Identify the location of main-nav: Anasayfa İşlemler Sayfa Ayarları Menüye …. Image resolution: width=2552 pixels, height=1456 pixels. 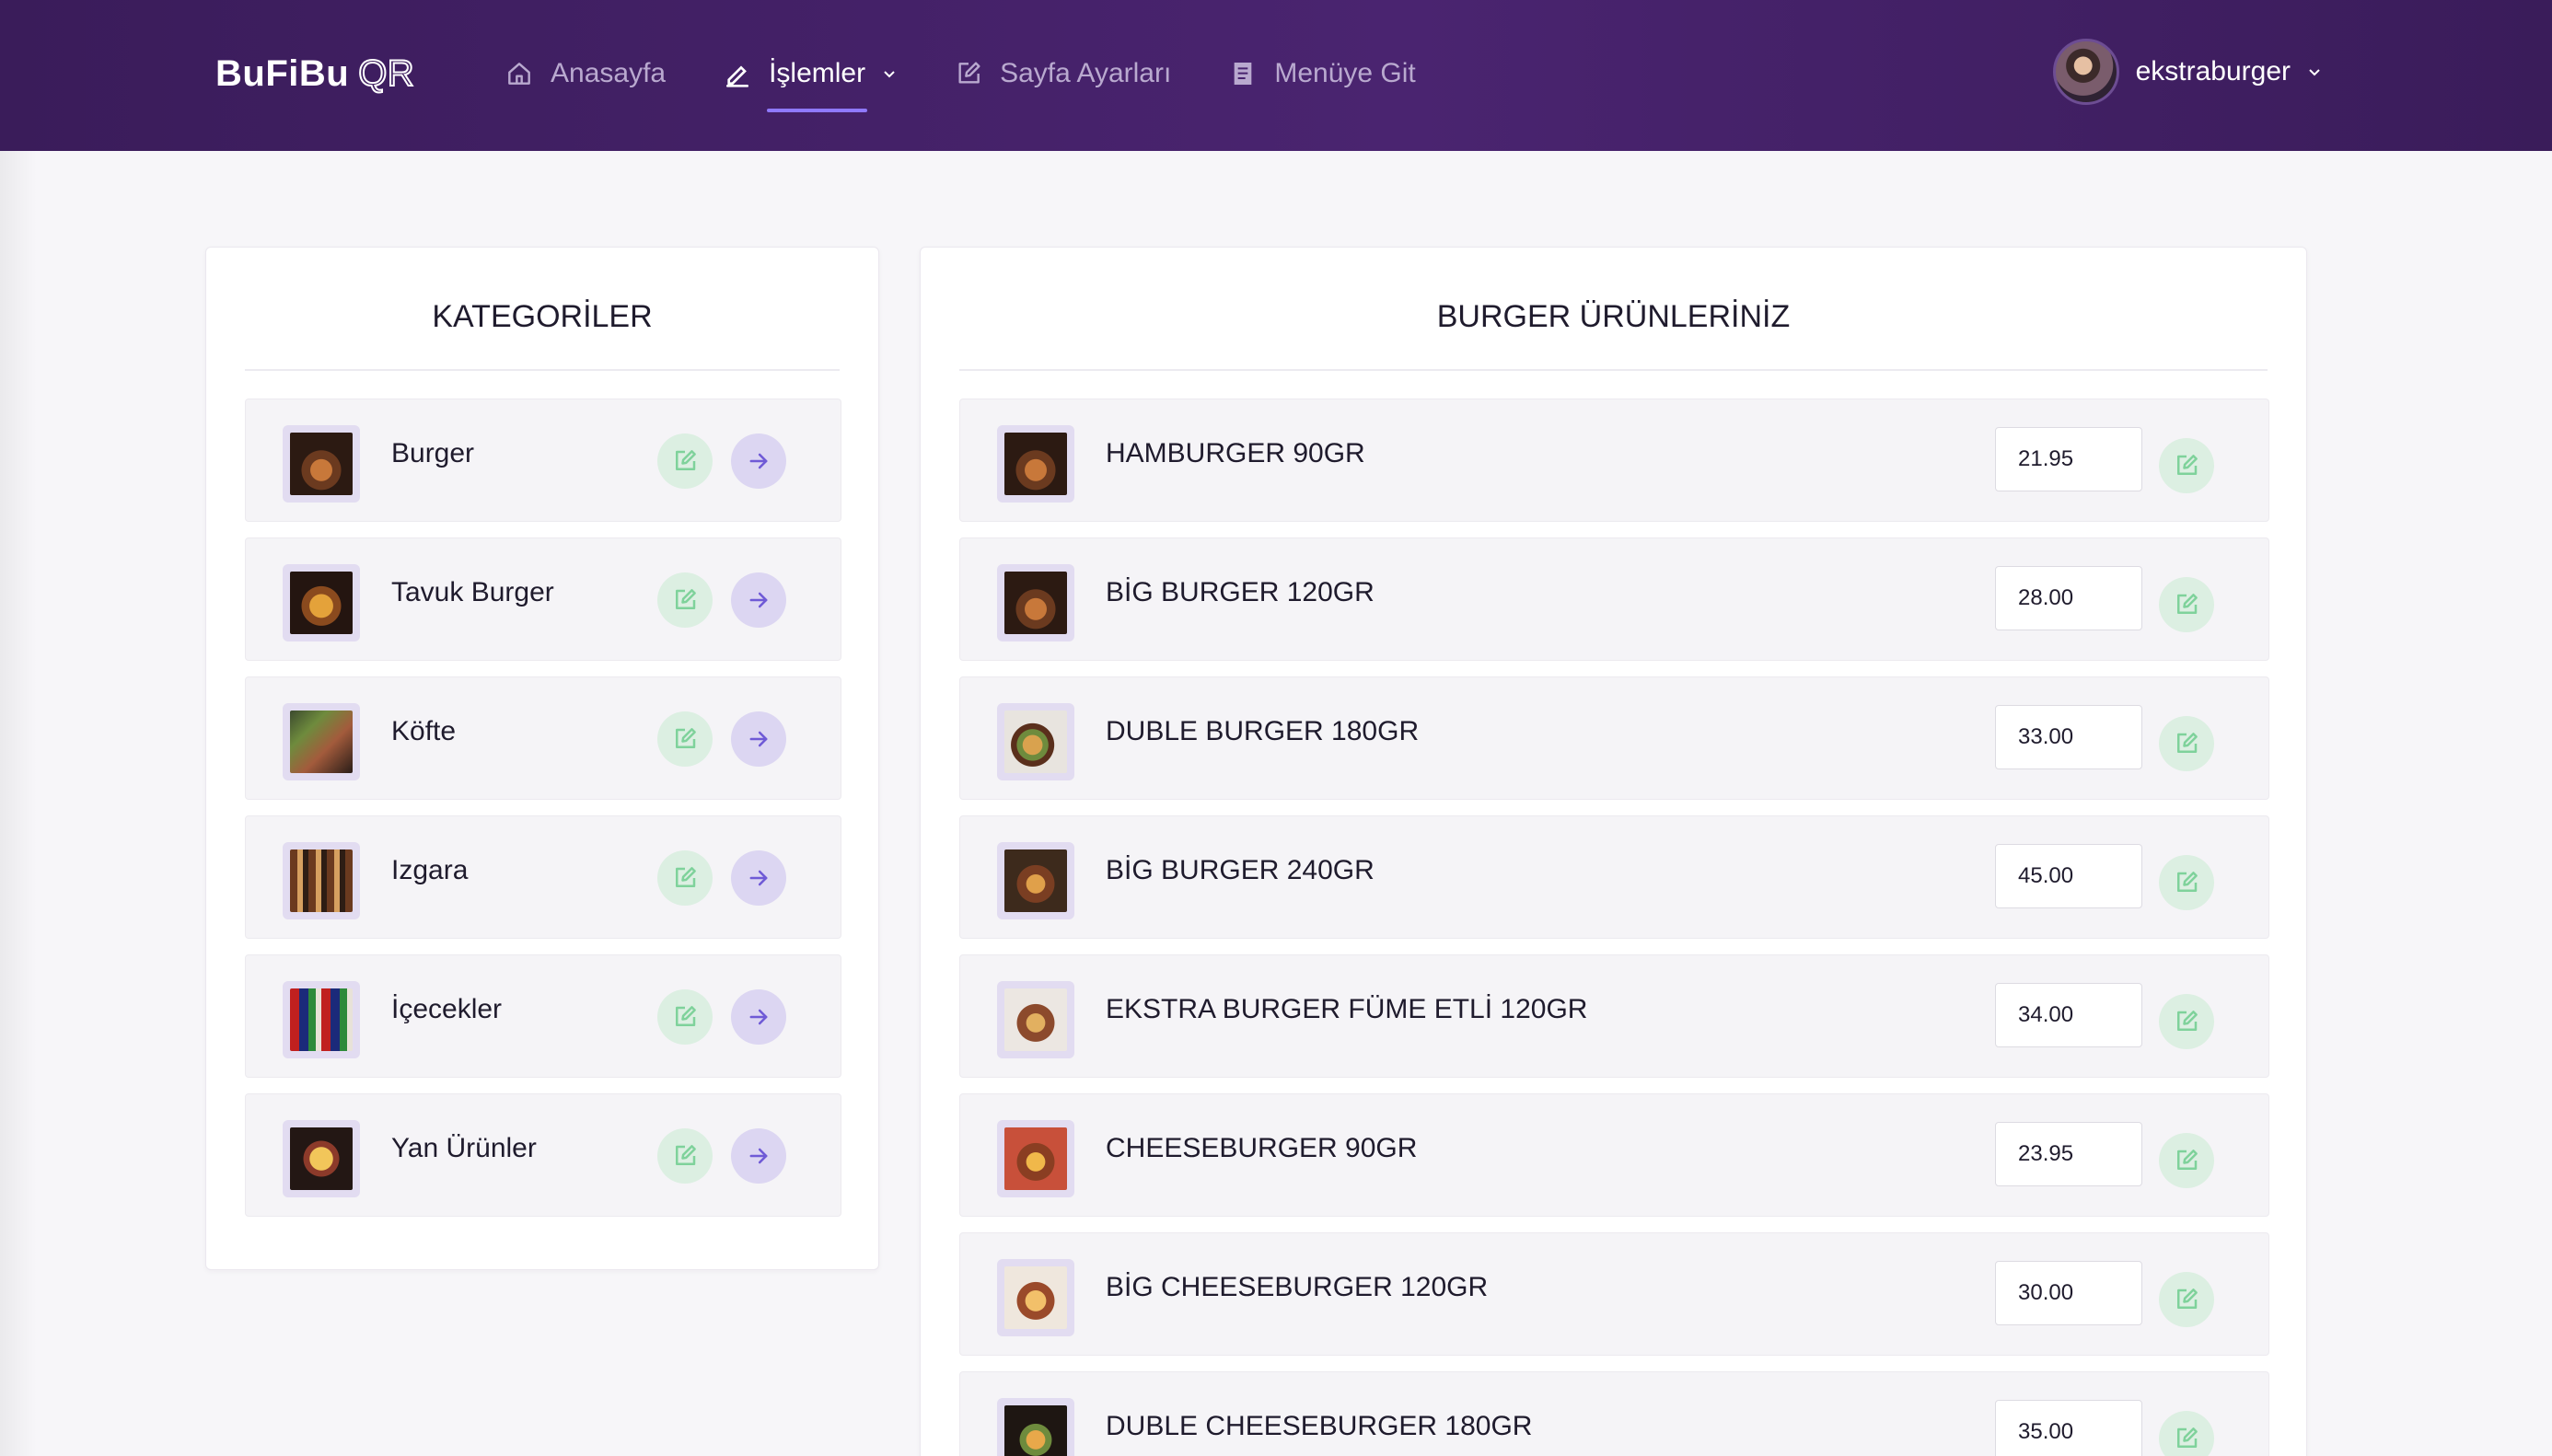
(989, 82).